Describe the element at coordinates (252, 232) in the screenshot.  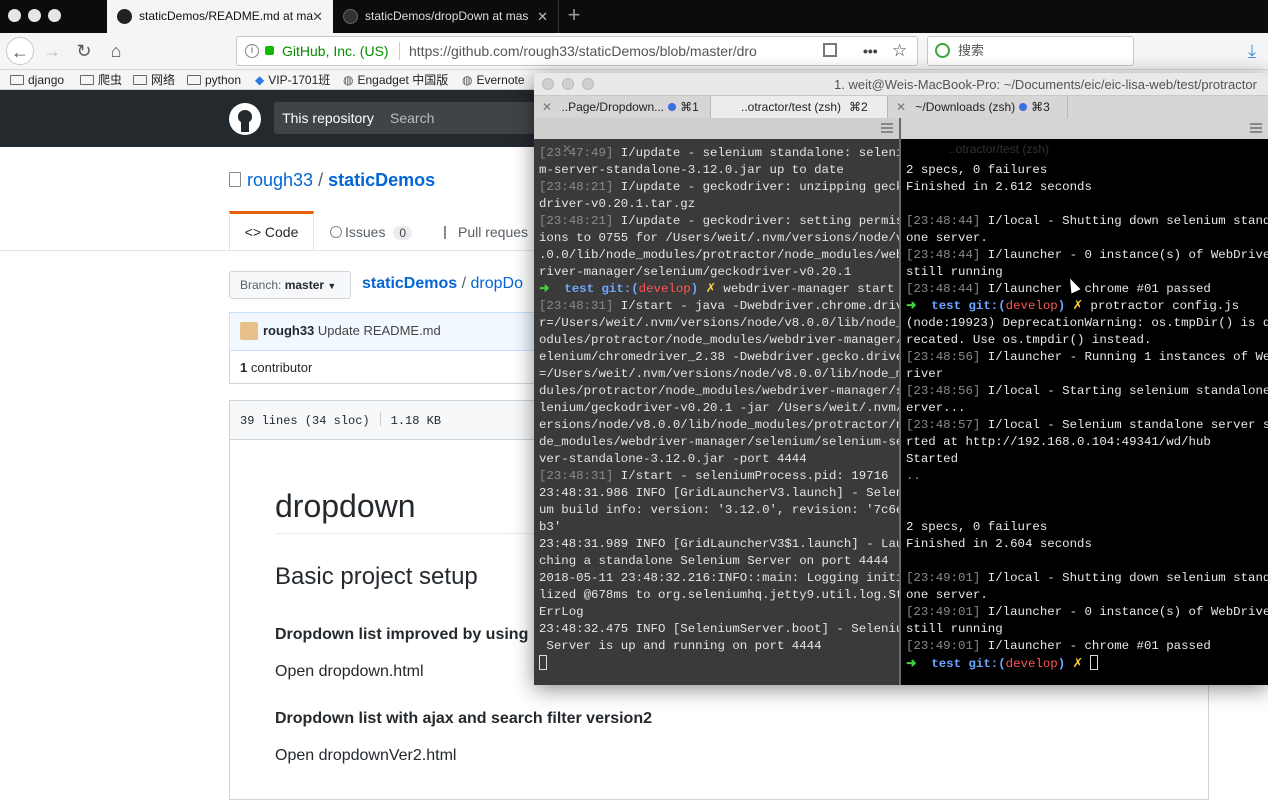
I see `code-icon: <>` at that location.